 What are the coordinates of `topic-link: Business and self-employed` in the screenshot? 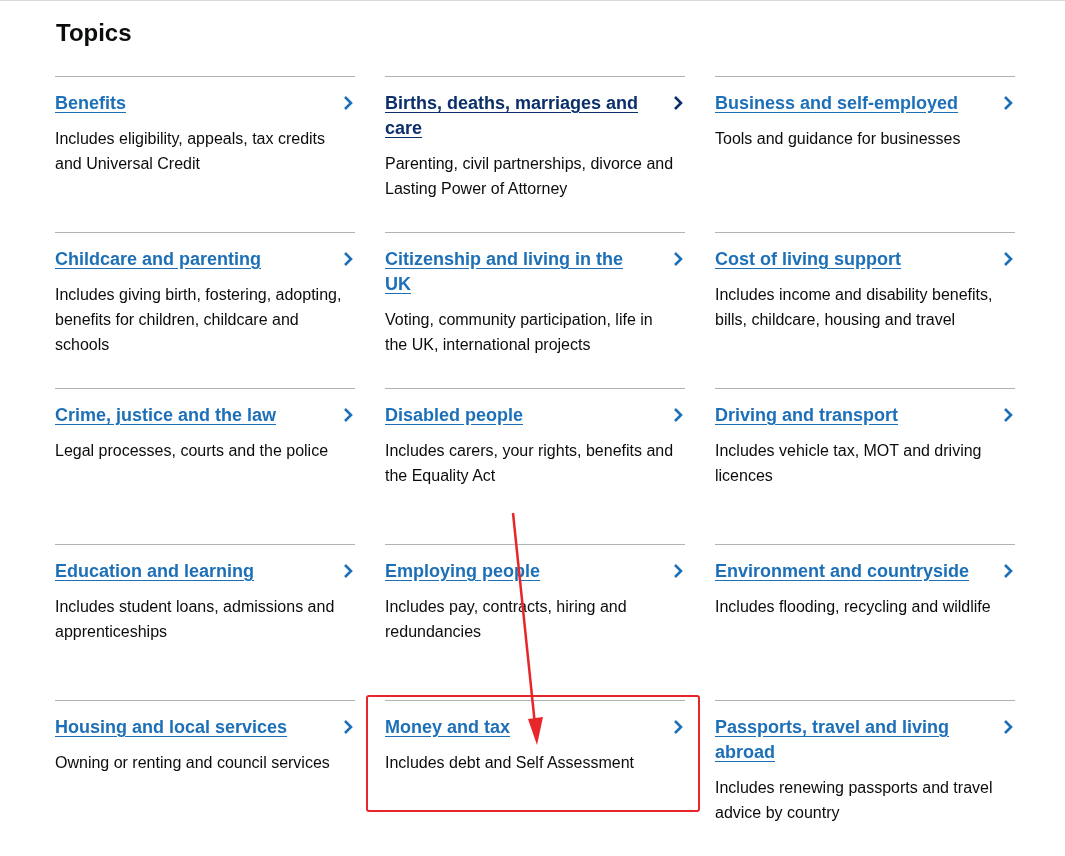 It's located at (837, 103).